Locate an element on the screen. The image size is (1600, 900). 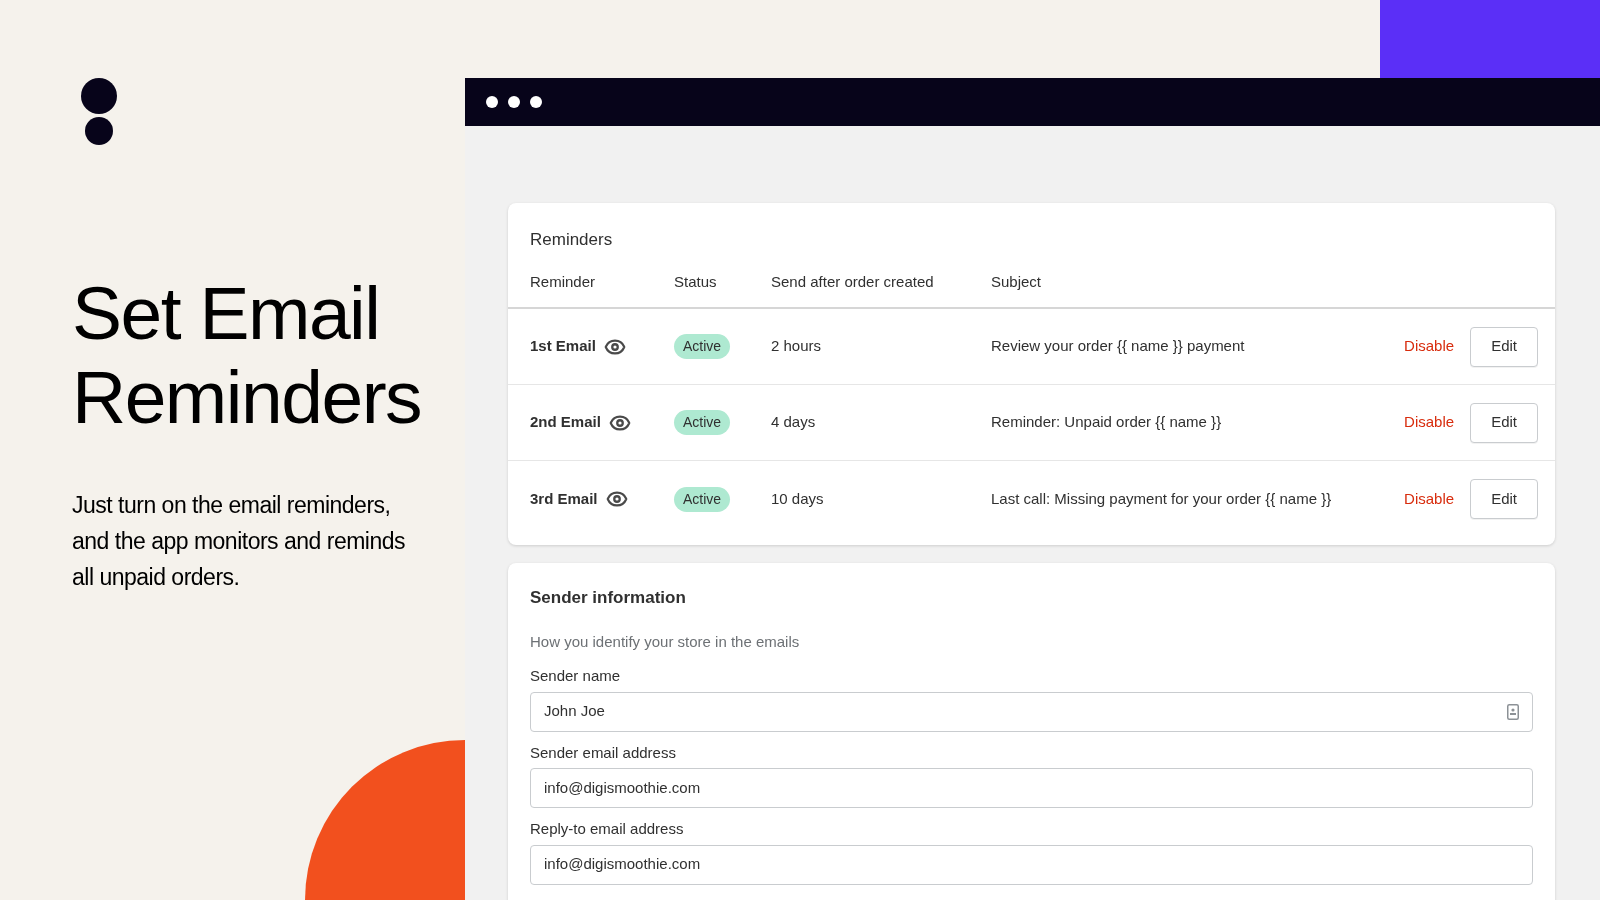
text-input: John Joe is located at coordinates (1031, 711).